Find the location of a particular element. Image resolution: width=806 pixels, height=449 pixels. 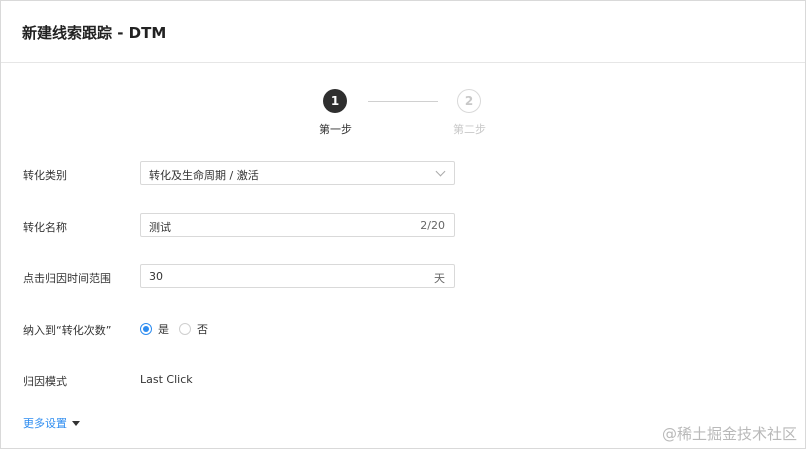

radio-yes: 是 is located at coordinates (154, 329).